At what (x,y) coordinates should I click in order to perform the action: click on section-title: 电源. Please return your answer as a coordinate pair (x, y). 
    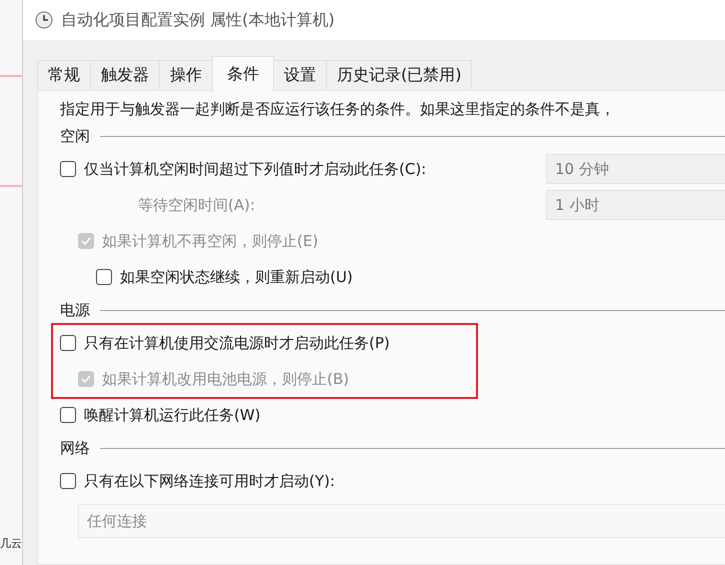
    Looking at the image, I should click on (75, 310).